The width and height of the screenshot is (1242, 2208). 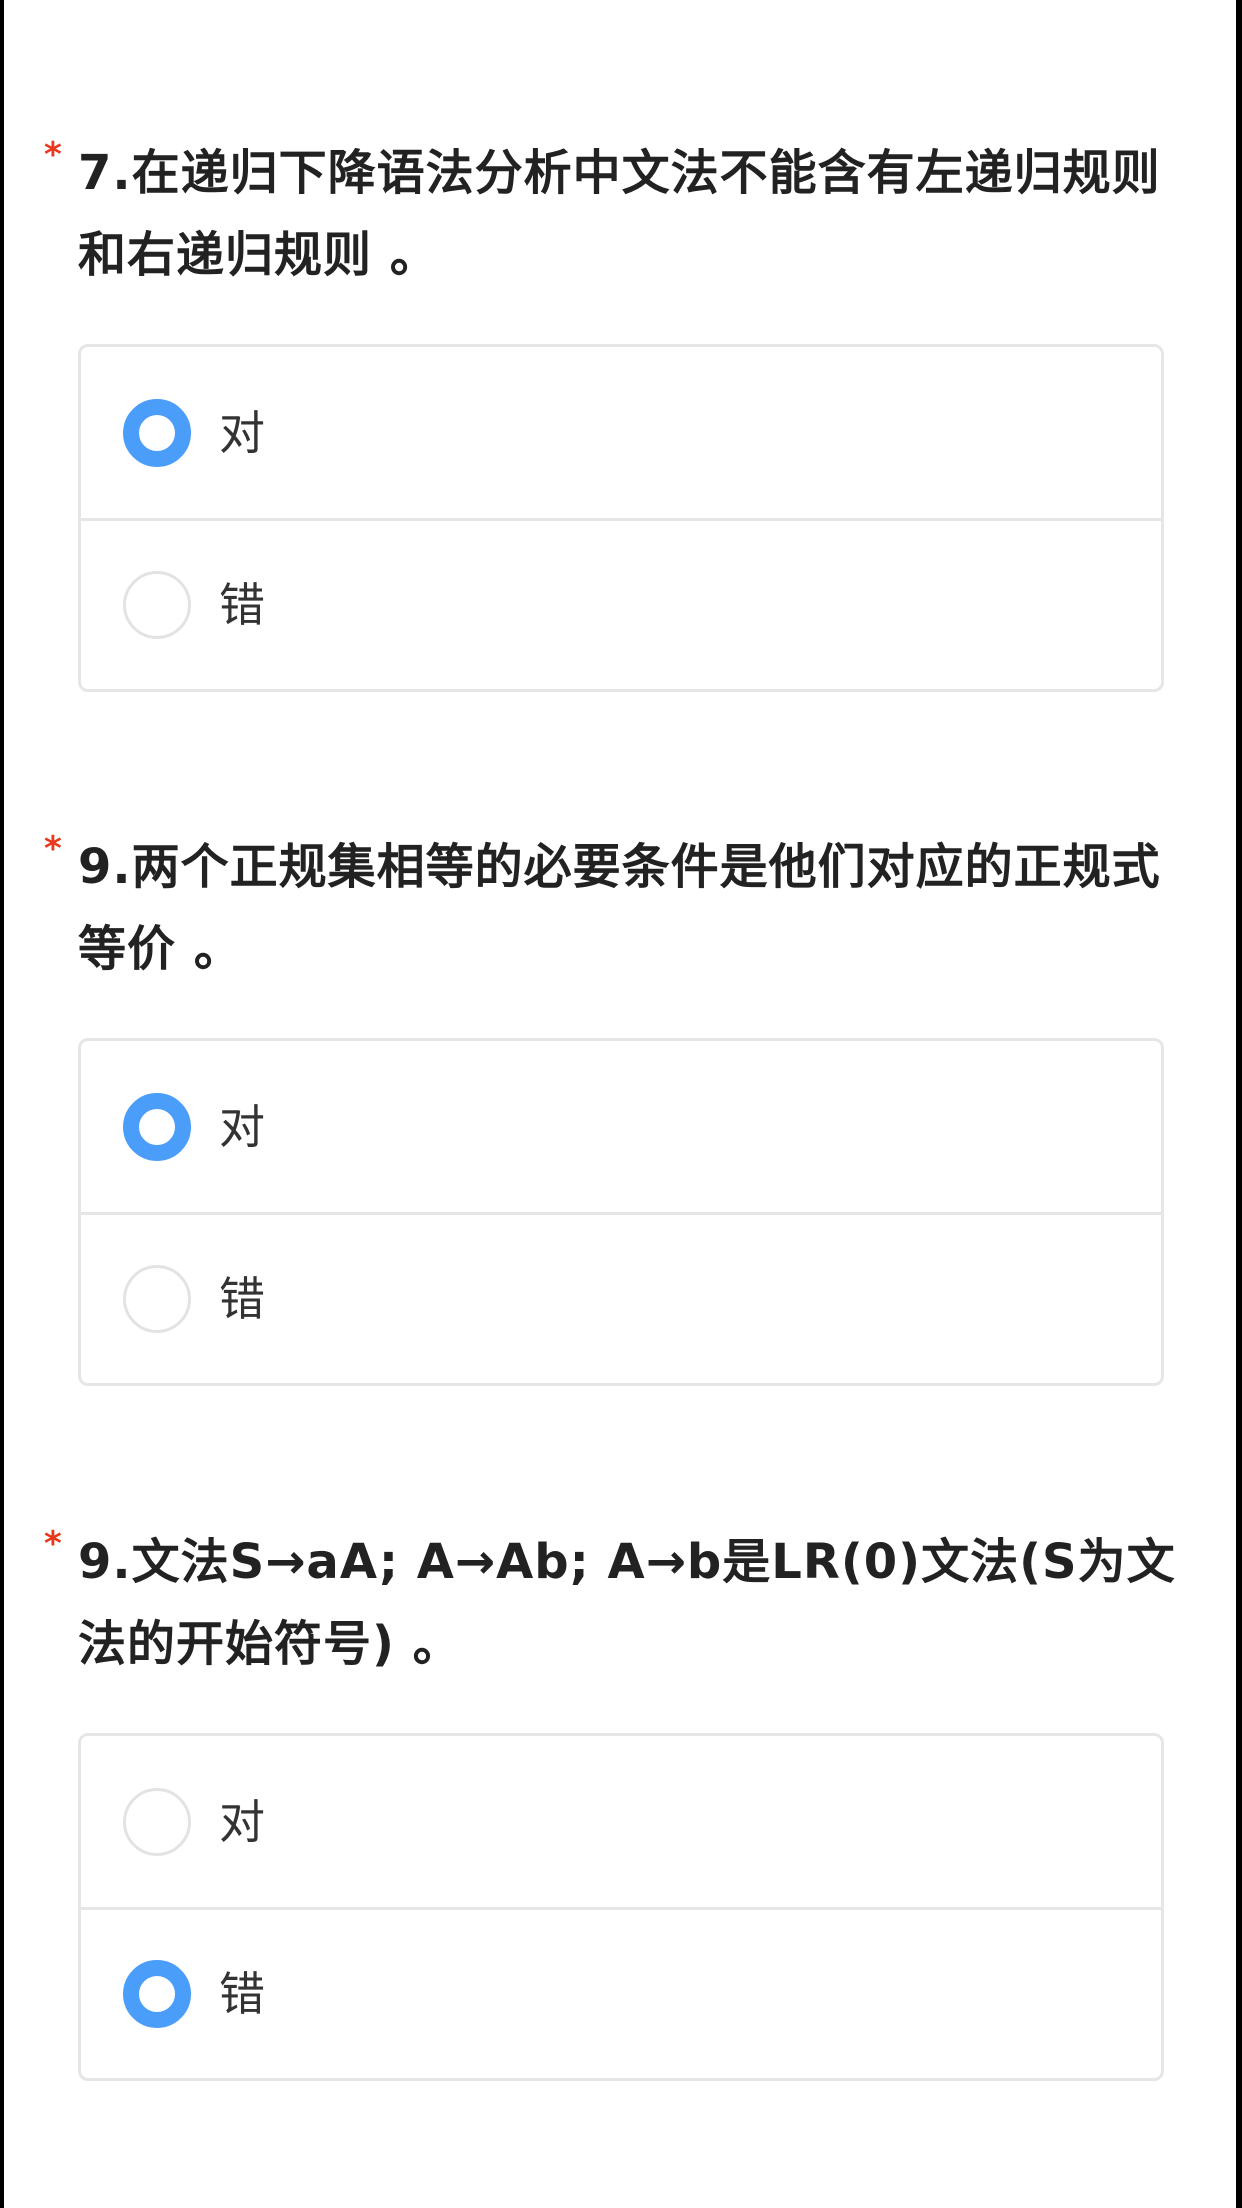 What do you see at coordinates (627, 1603) in the screenshot?
I see `question-text: 9.文法S→aA; A→Ab; A→b是LR(0)文法(S为文法的开始符号) 。` at bounding box center [627, 1603].